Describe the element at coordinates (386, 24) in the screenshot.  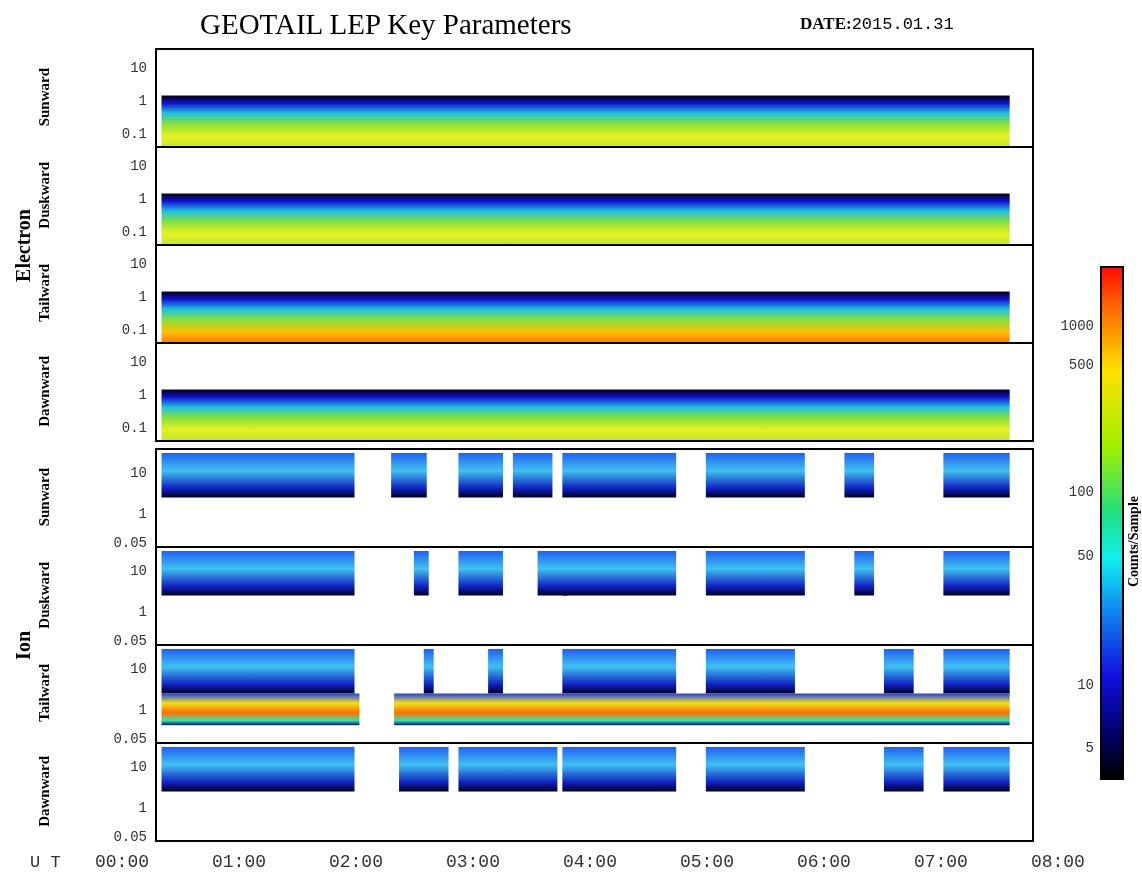
I see `chart-title: GEOTAIL LEP Key Parameters` at that location.